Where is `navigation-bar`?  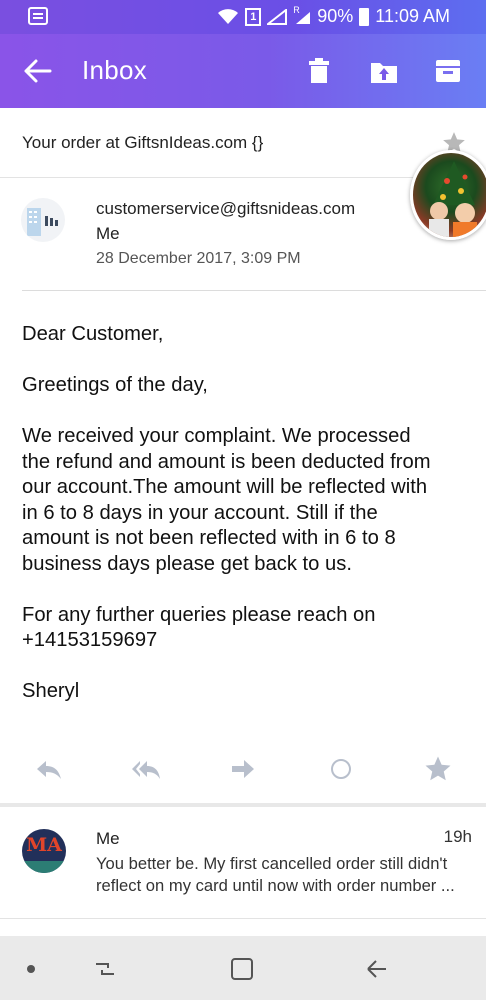 navigation-bar is located at coordinates (243, 968).